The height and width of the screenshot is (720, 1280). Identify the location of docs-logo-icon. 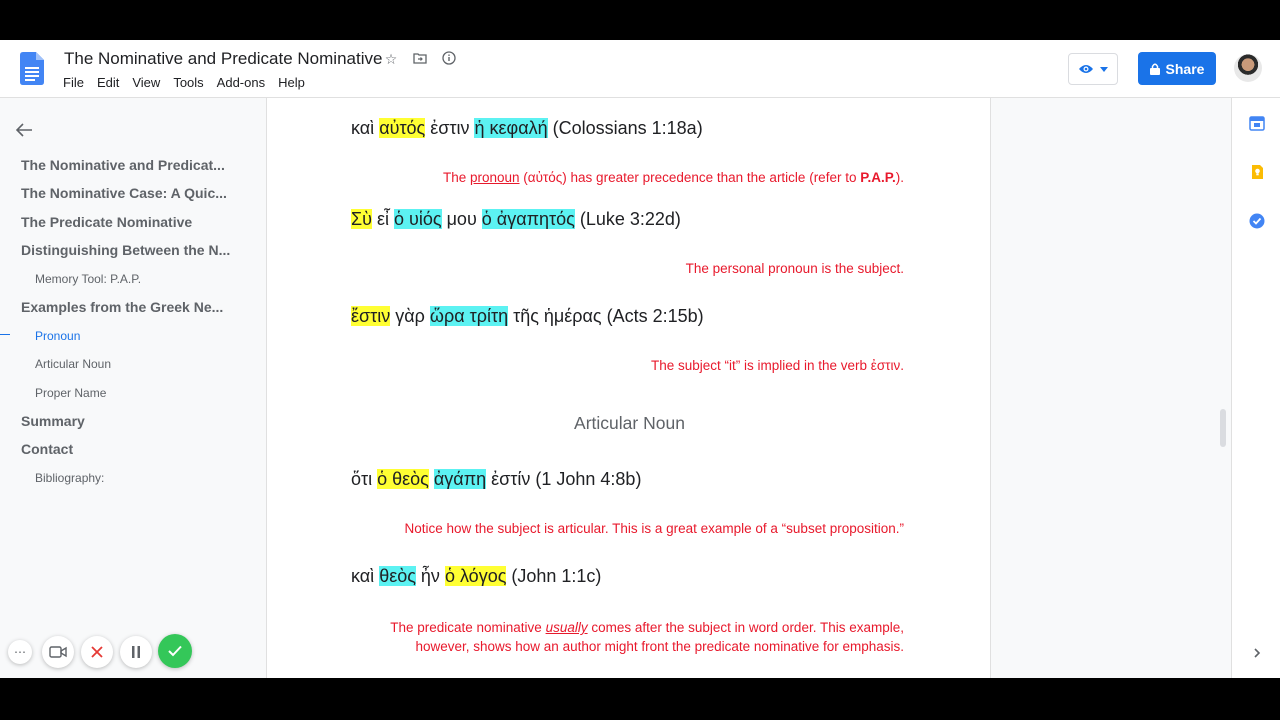
(32, 68).